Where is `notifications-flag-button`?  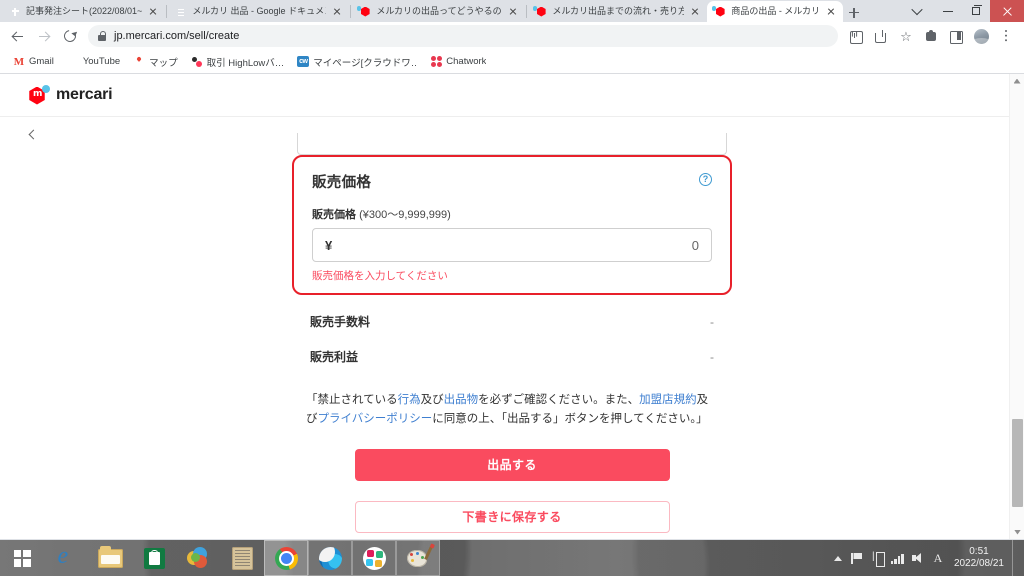
notifications-flag-button is located at coordinates (858, 558).